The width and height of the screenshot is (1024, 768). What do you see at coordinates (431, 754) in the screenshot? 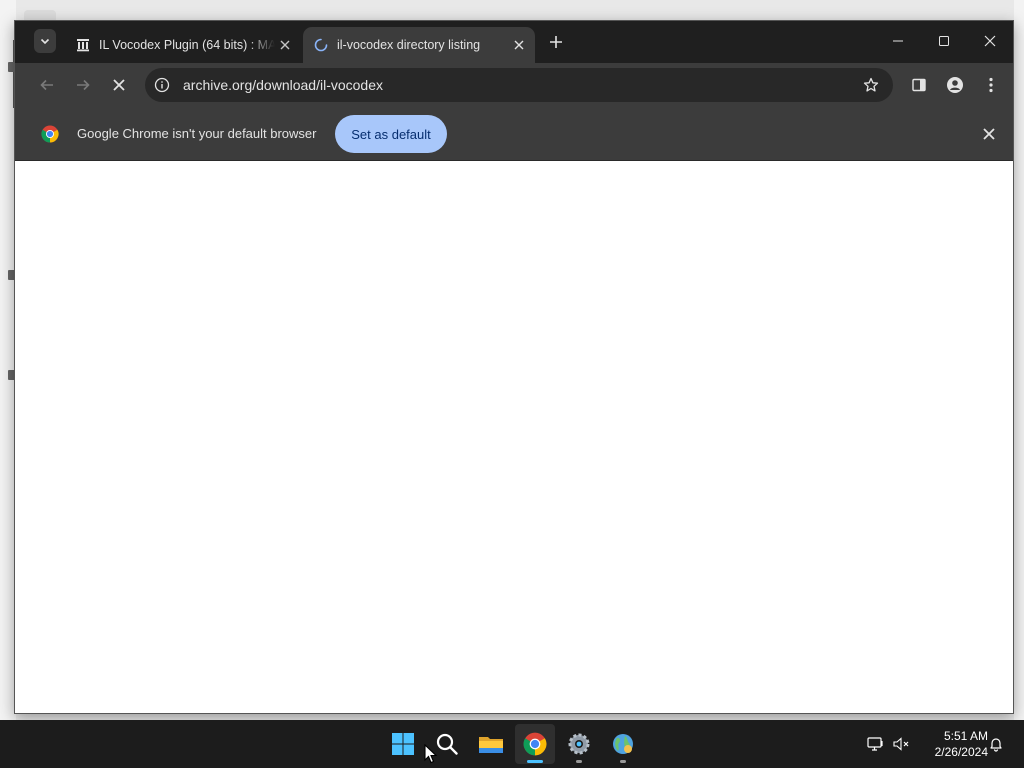
I see `mouse-cursor-icon` at bounding box center [431, 754].